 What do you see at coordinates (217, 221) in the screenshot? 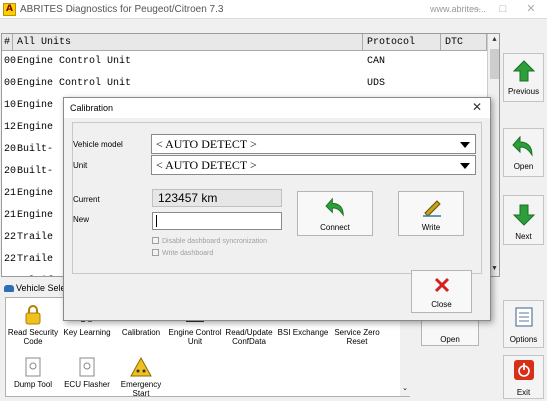
I see `new-mileage-input` at bounding box center [217, 221].